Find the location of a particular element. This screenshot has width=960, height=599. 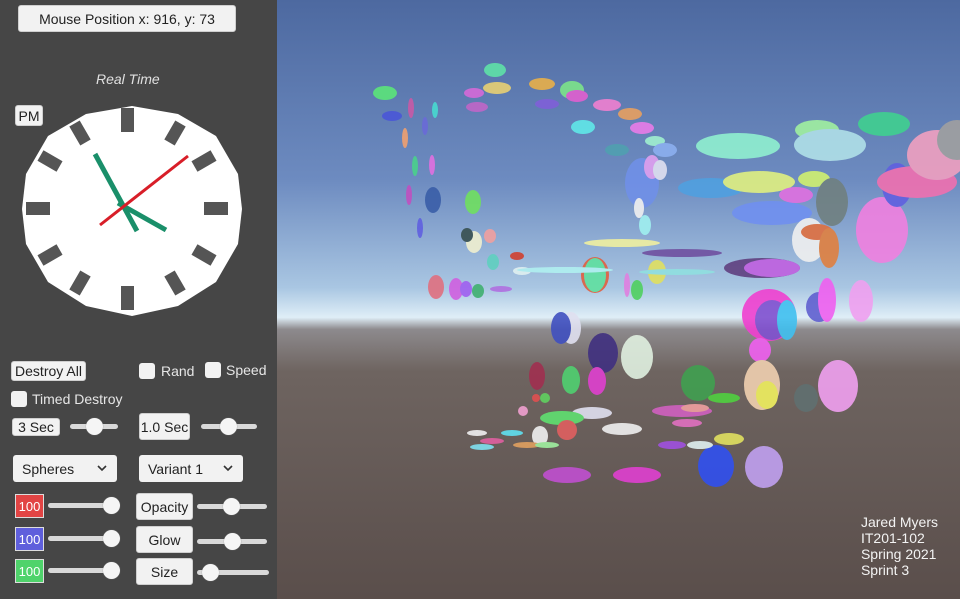

opacity-button: Opacity is located at coordinates (164, 506).